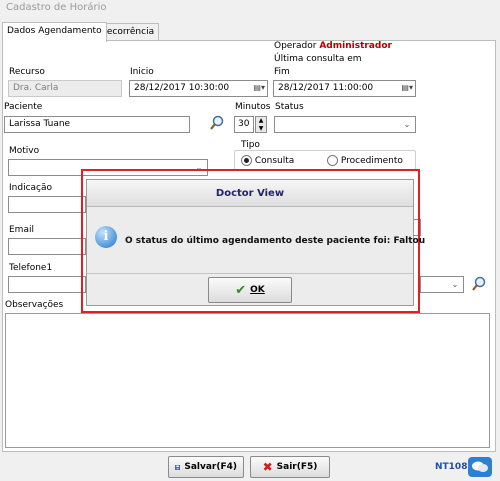 The image size is (500, 481). Describe the element at coordinates (31, 268) in the screenshot. I see `telefone-label: Telefone1` at that location.